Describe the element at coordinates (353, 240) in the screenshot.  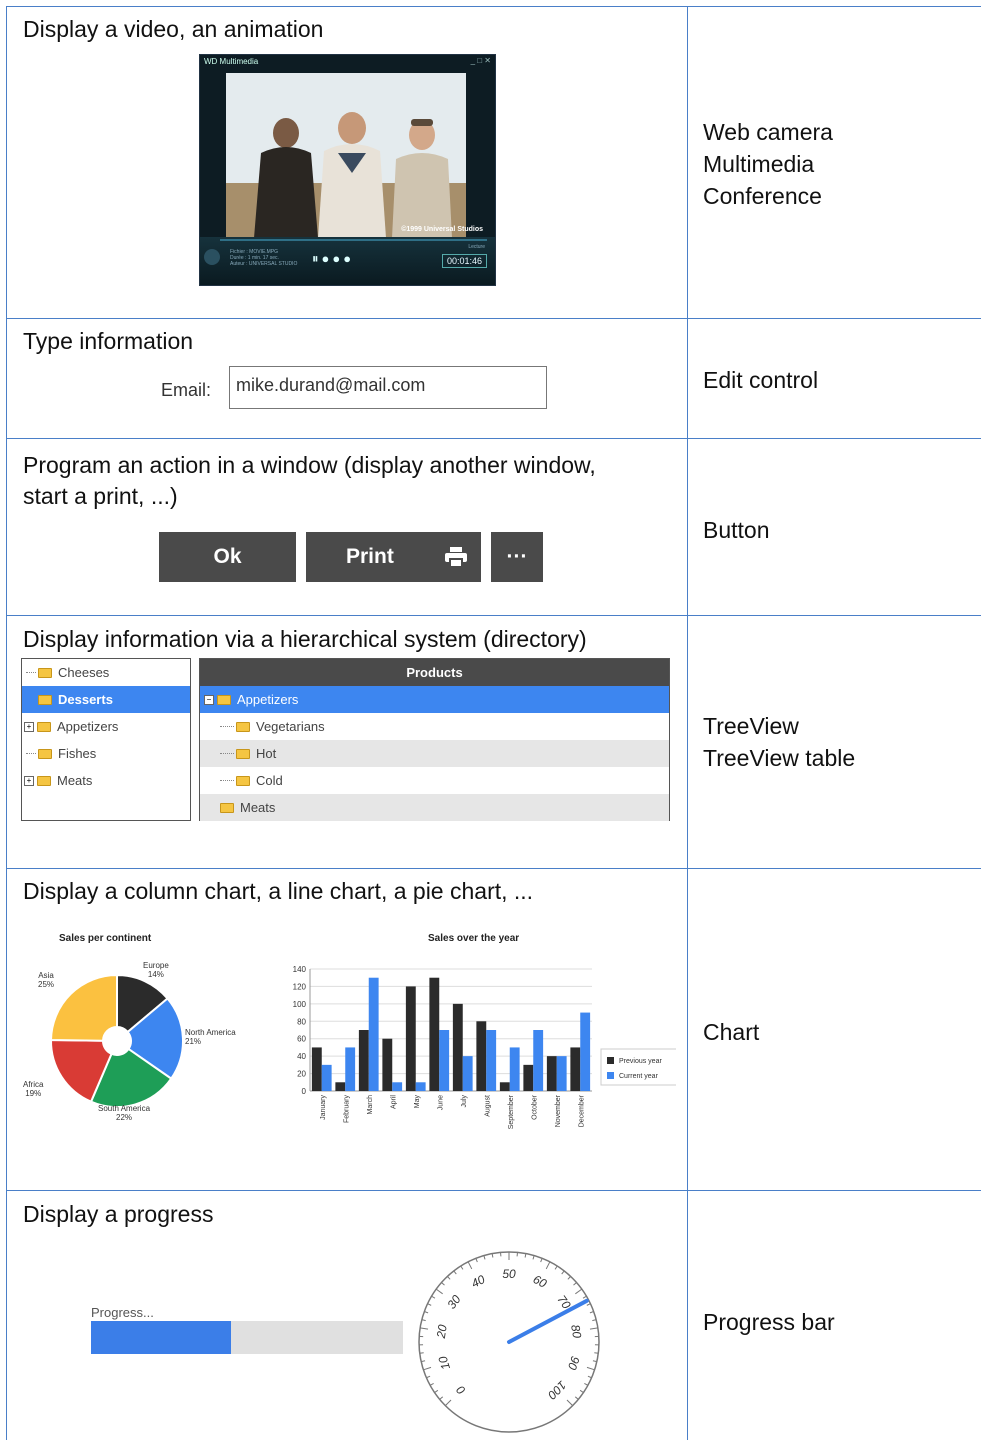
I see `seek-bar` at that location.